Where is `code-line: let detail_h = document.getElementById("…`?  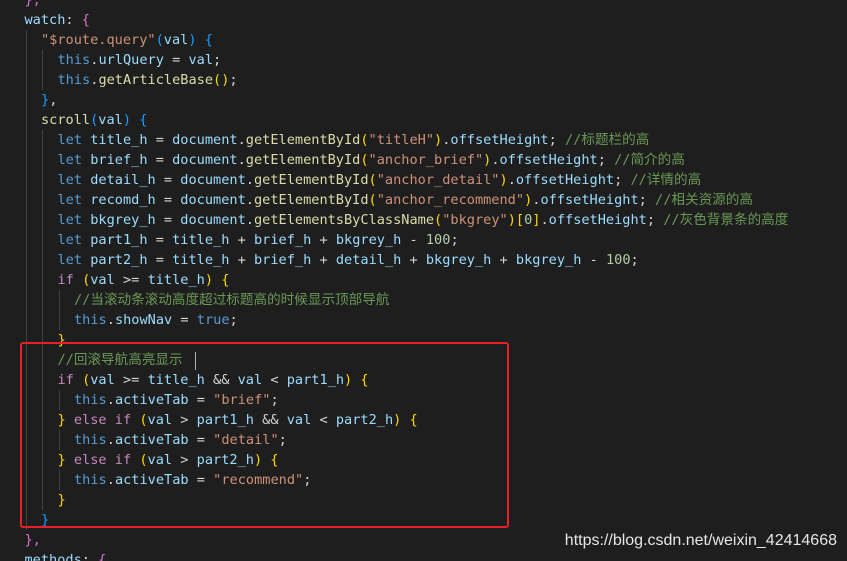 code-line: let detail_h = document.getElementById("… is located at coordinates (423, 180).